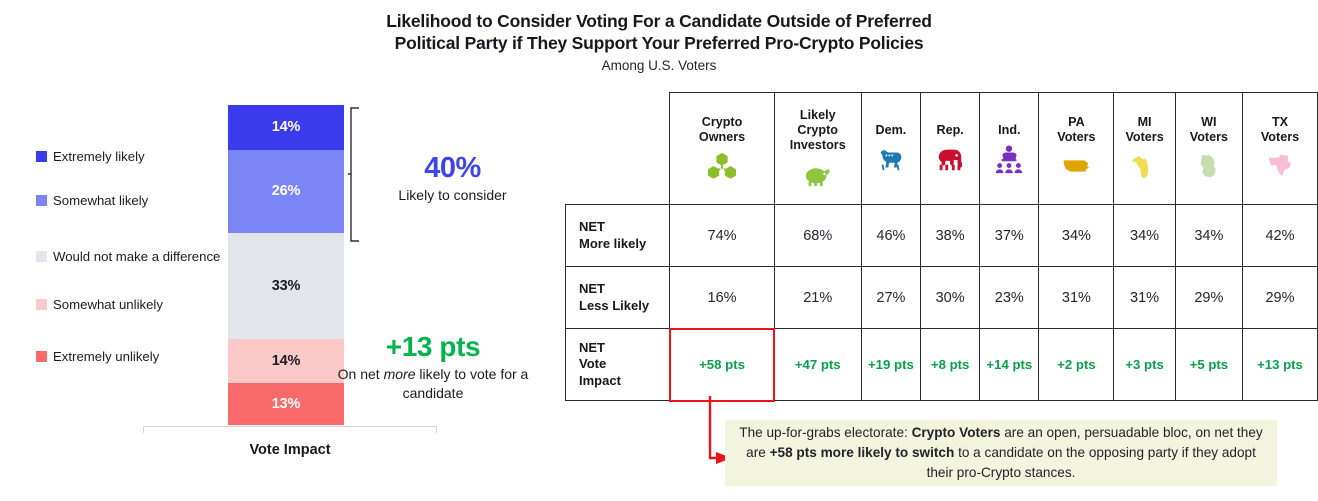 The height and width of the screenshot is (501, 1318). I want to click on table-cell: 38%, so click(950, 235).